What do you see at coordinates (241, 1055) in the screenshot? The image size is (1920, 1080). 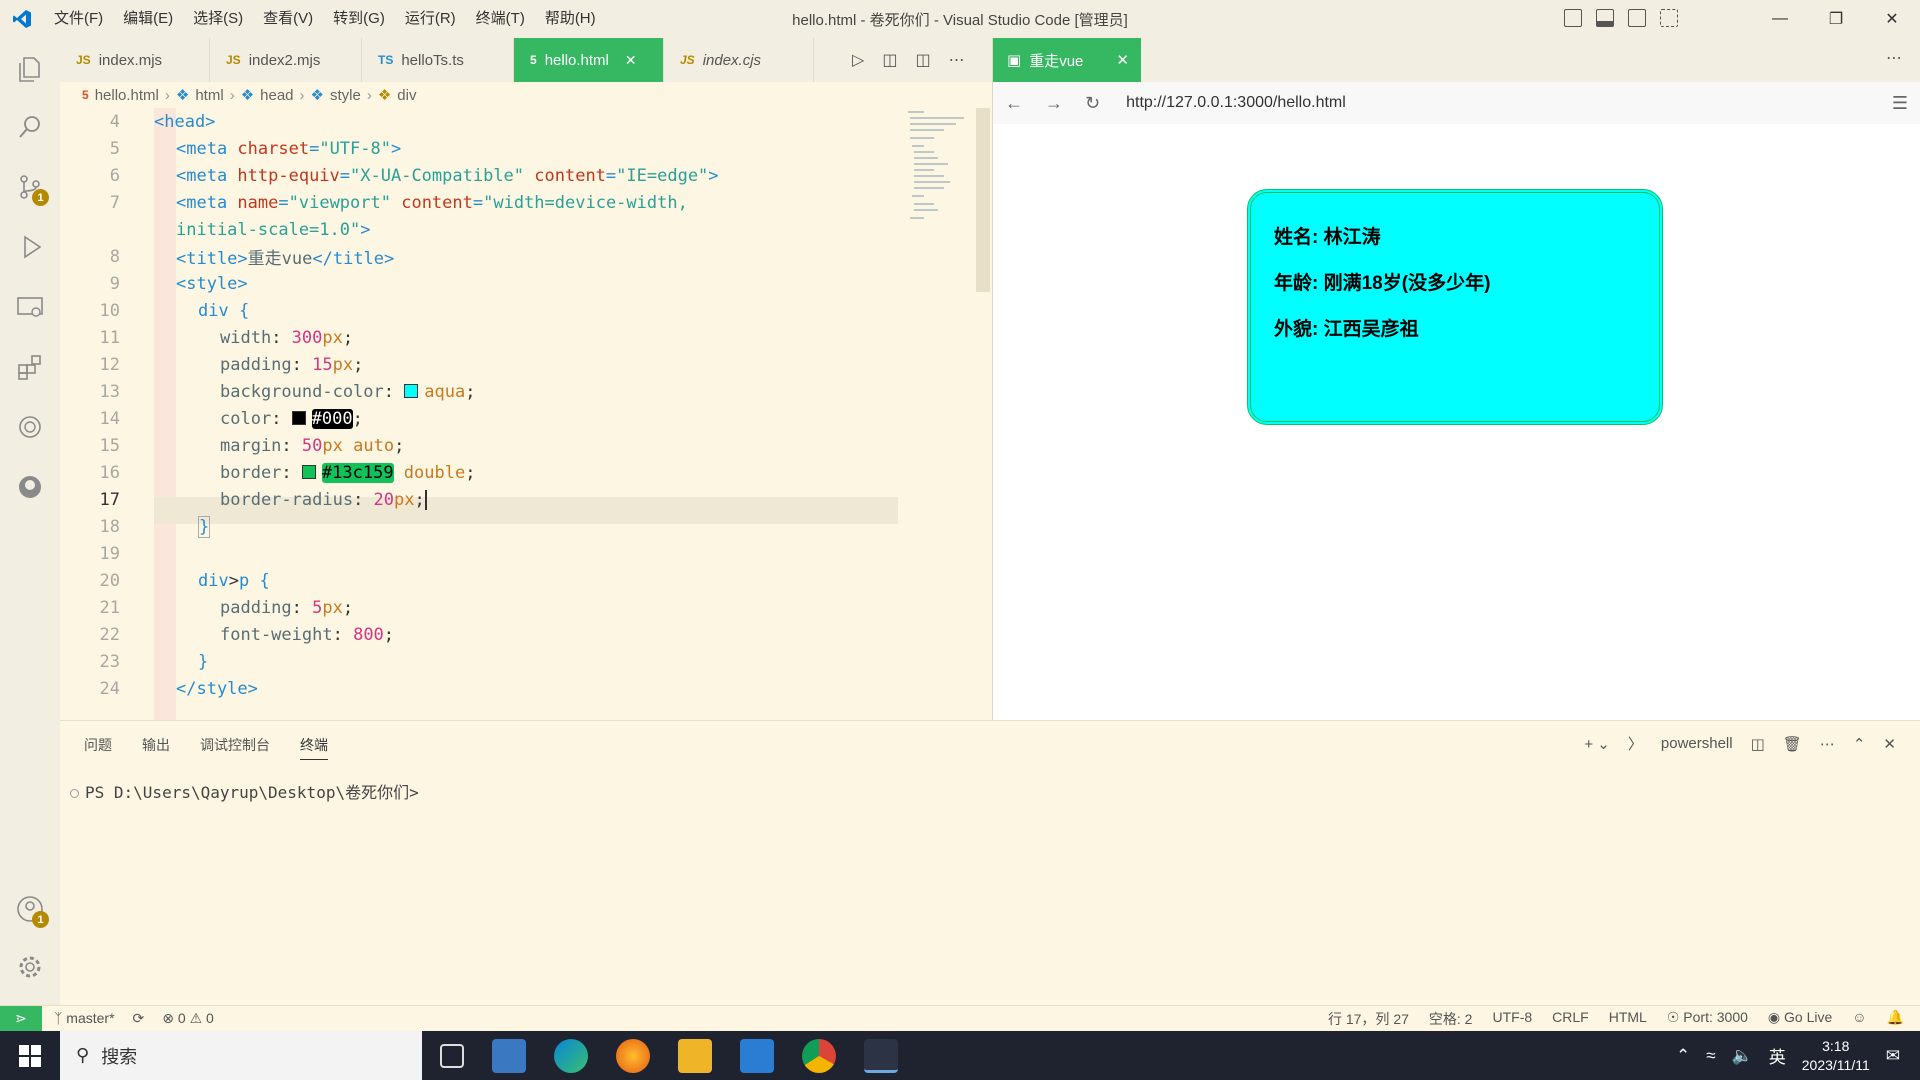 I see `taskbar-search: ⚲ 搜索` at bounding box center [241, 1055].